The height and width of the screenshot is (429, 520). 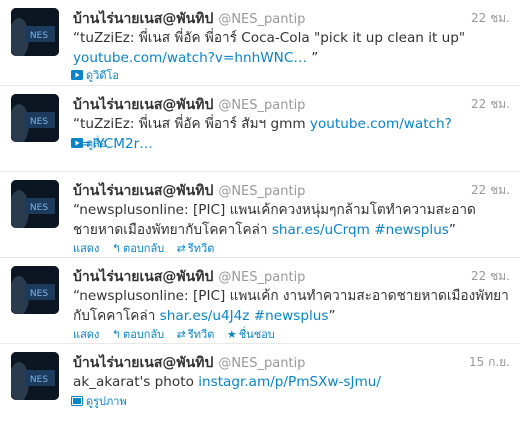 I want to click on favorite-button: ★ ชื่นชอบ, so click(x=251, y=334).